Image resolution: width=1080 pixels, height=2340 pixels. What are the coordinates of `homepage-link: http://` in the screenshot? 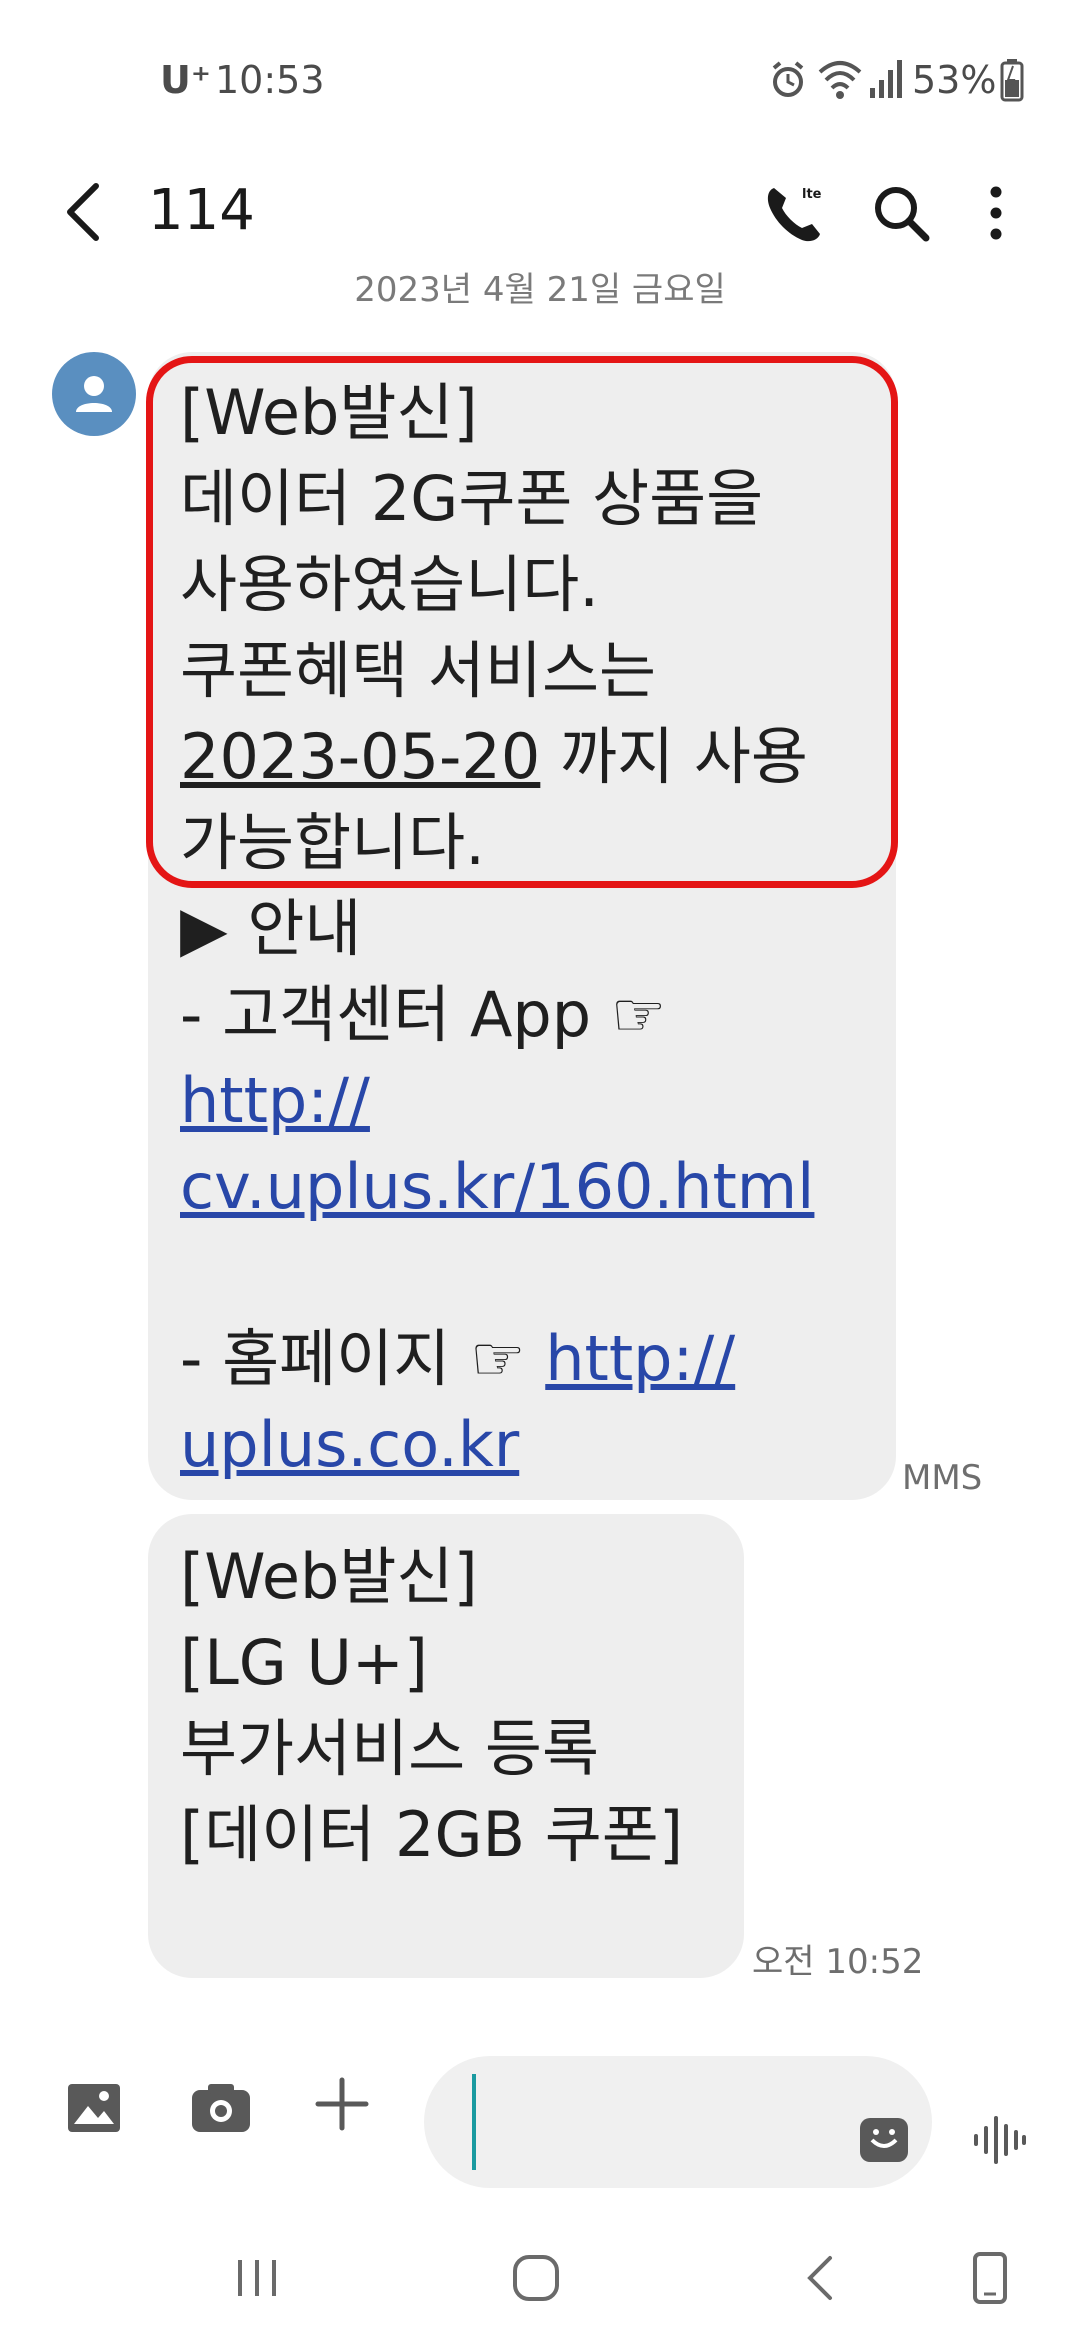 It's located at (640, 1358).